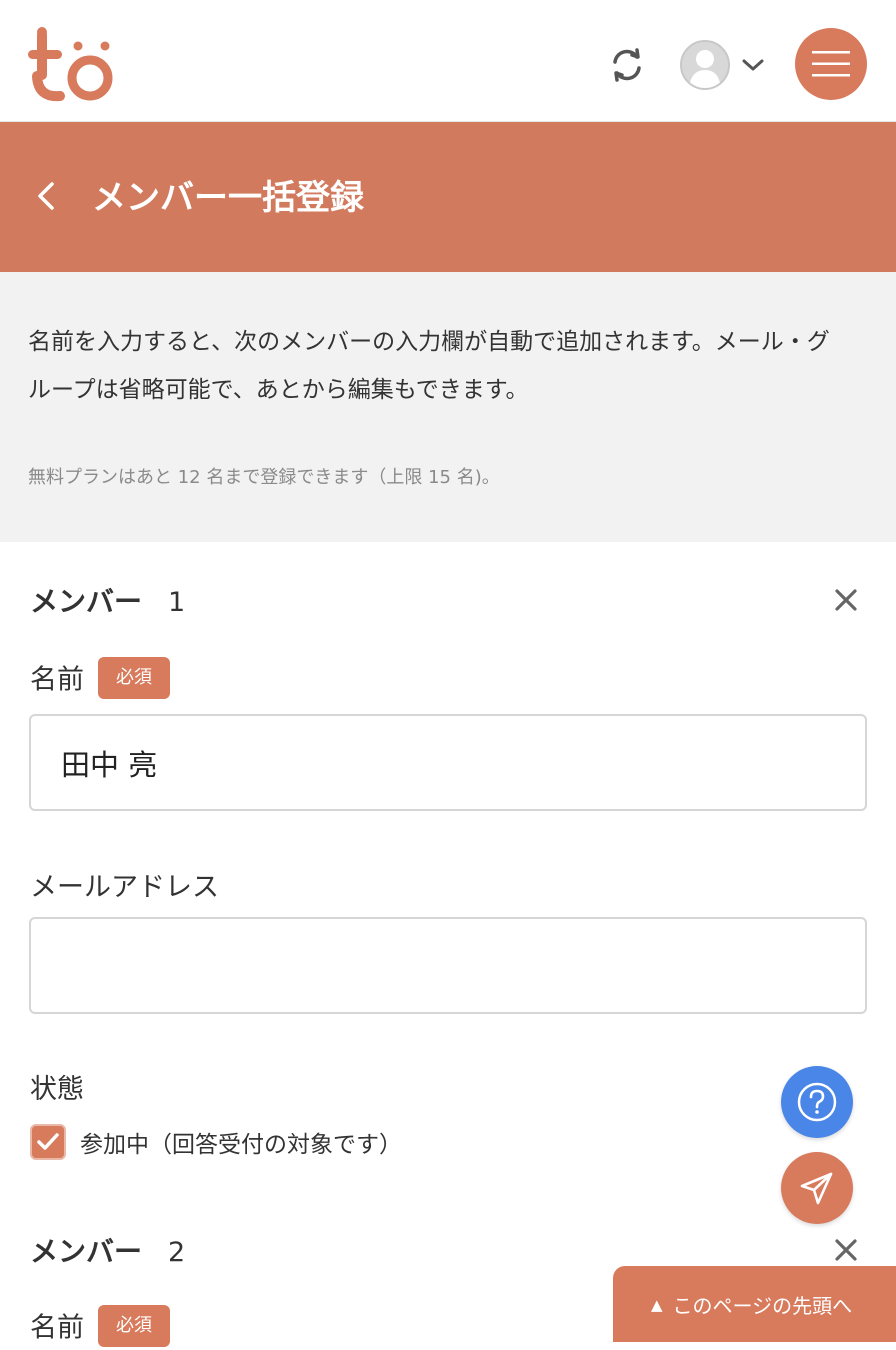 This screenshot has width=896, height=1350. I want to click on hamburger-icon, so click(831, 64).